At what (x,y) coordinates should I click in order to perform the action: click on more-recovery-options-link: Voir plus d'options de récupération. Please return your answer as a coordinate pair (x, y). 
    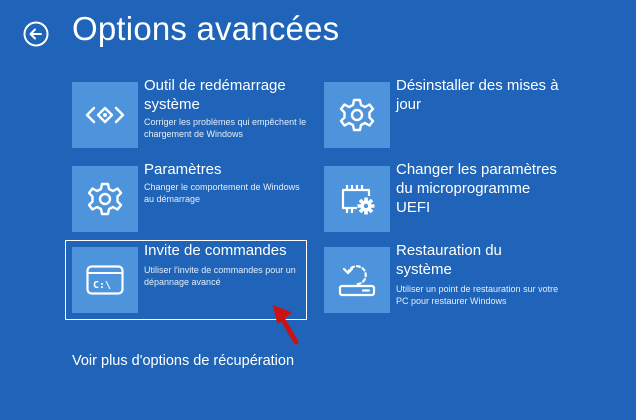
    Looking at the image, I should click on (183, 361).